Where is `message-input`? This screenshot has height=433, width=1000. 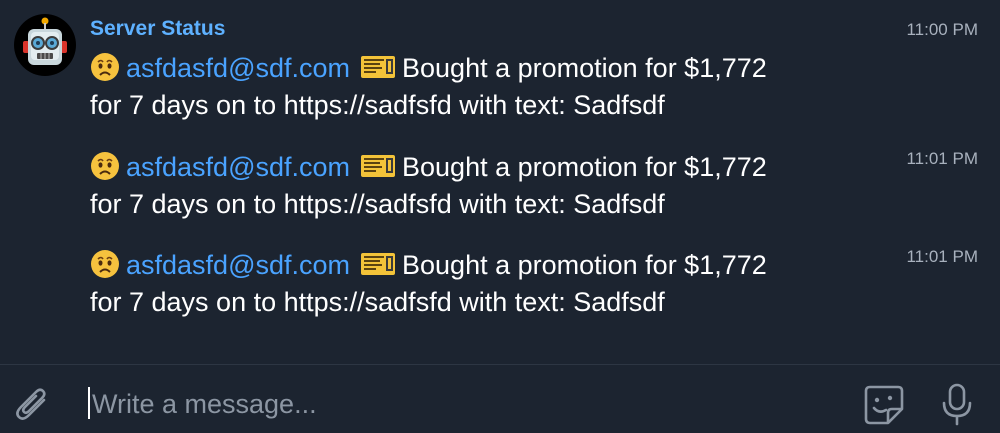 message-input is located at coordinates (442, 404).